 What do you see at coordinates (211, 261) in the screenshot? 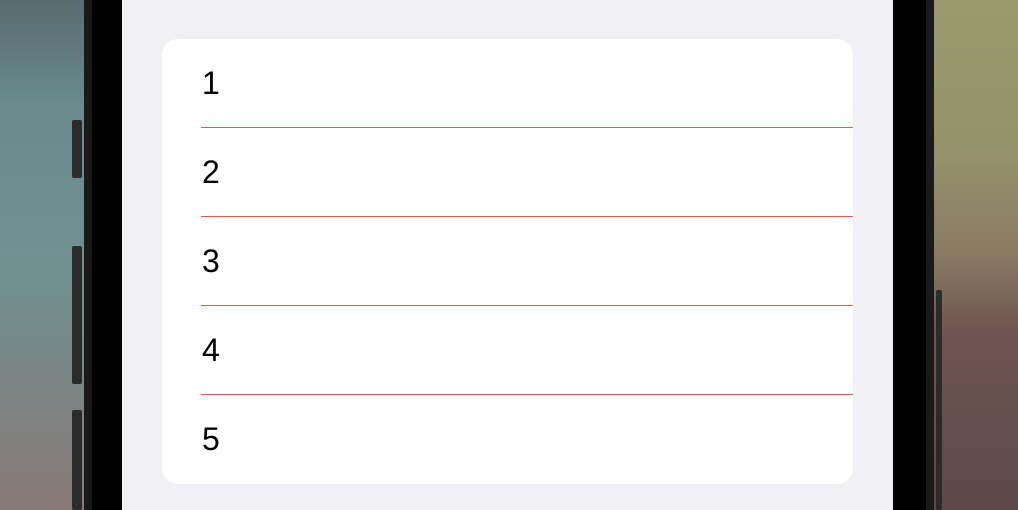
I see `list-item-label: 3` at bounding box center [211, 261].